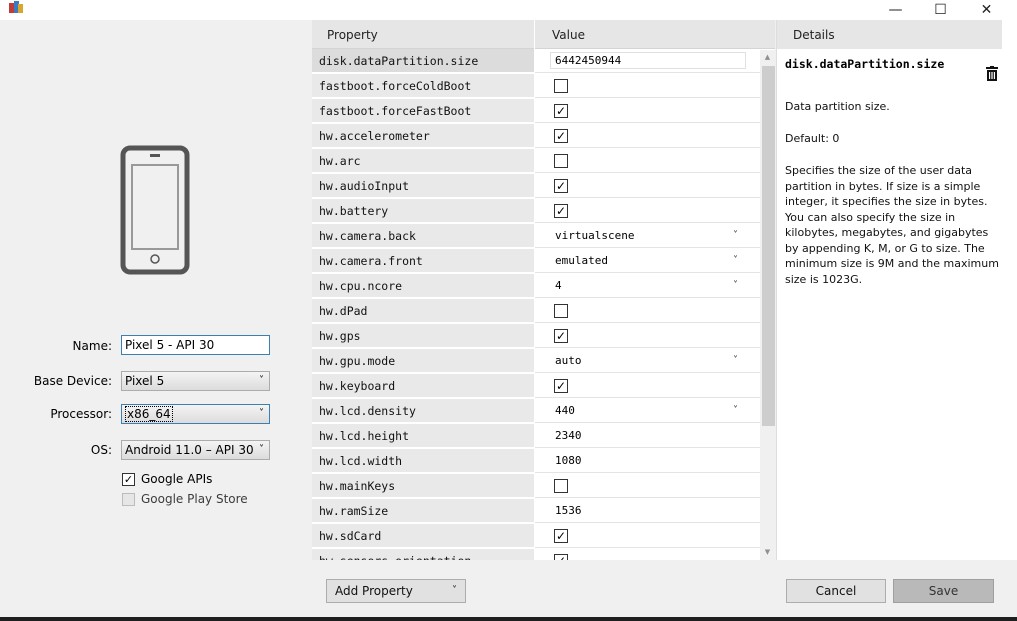 The width and height of the screenshot is (1017, 621). I want to click on property-name-cell: hw.keyboard, so click(423, 386).